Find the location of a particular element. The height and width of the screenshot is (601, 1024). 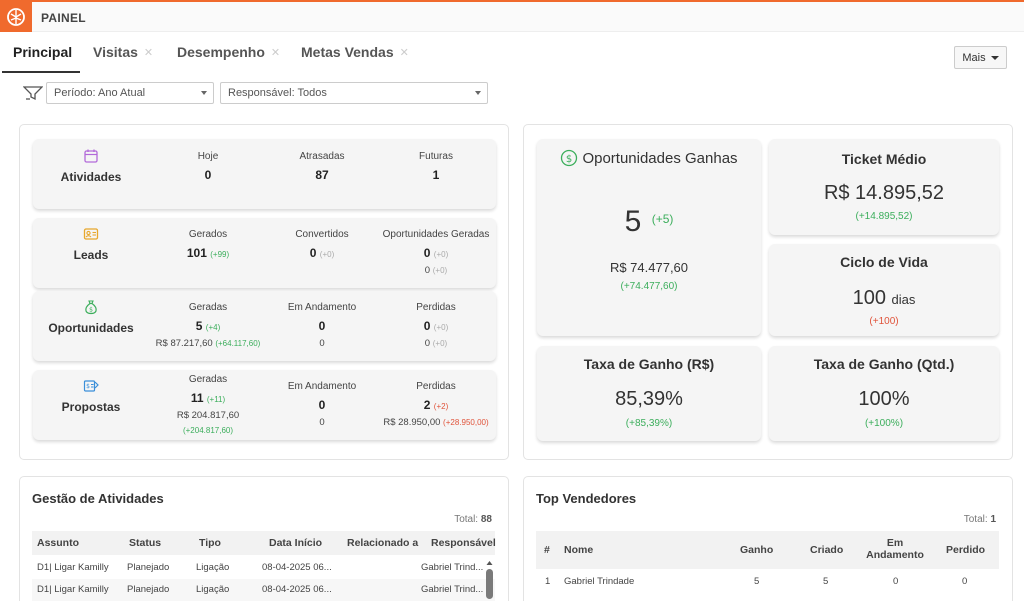

oportunidades-em-andamento: Em Andamento 0 0 is located at coordinates (322, 325).